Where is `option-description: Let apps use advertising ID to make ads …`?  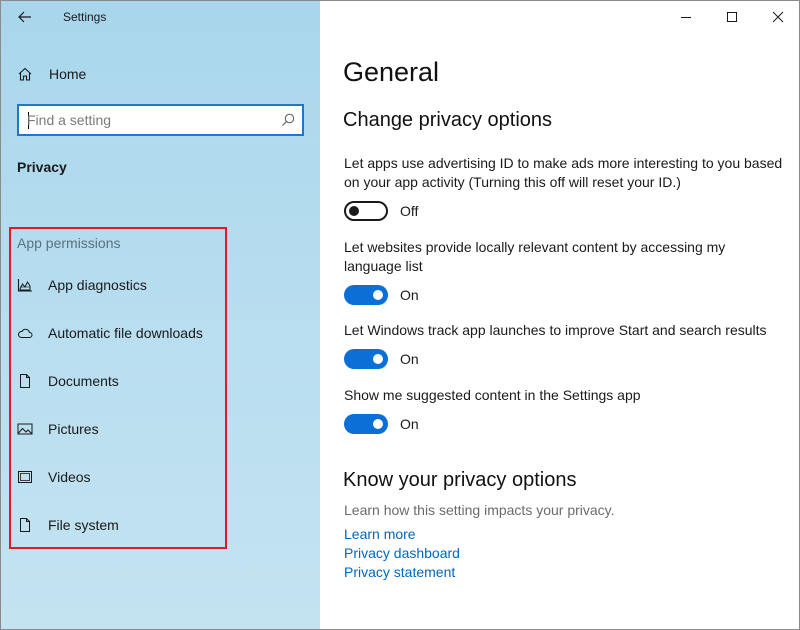 option-description: Let apps use advertising ID to make ads … is located at coordinates (563, 172).